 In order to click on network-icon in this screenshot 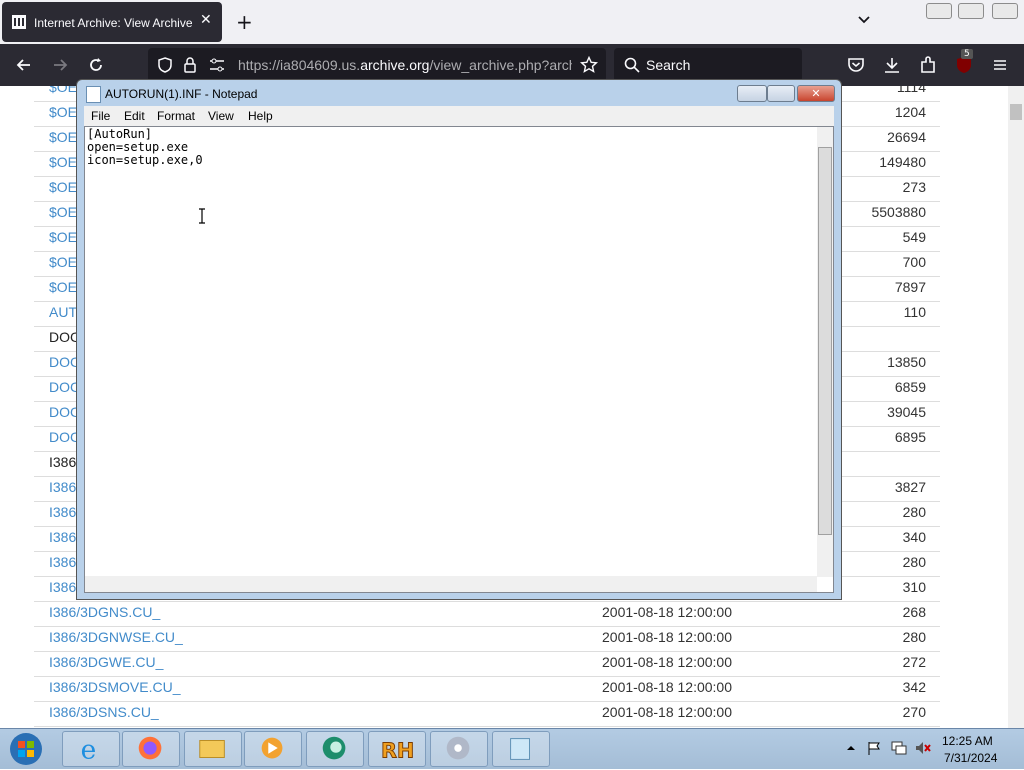, I will do `click(899, 748)`.